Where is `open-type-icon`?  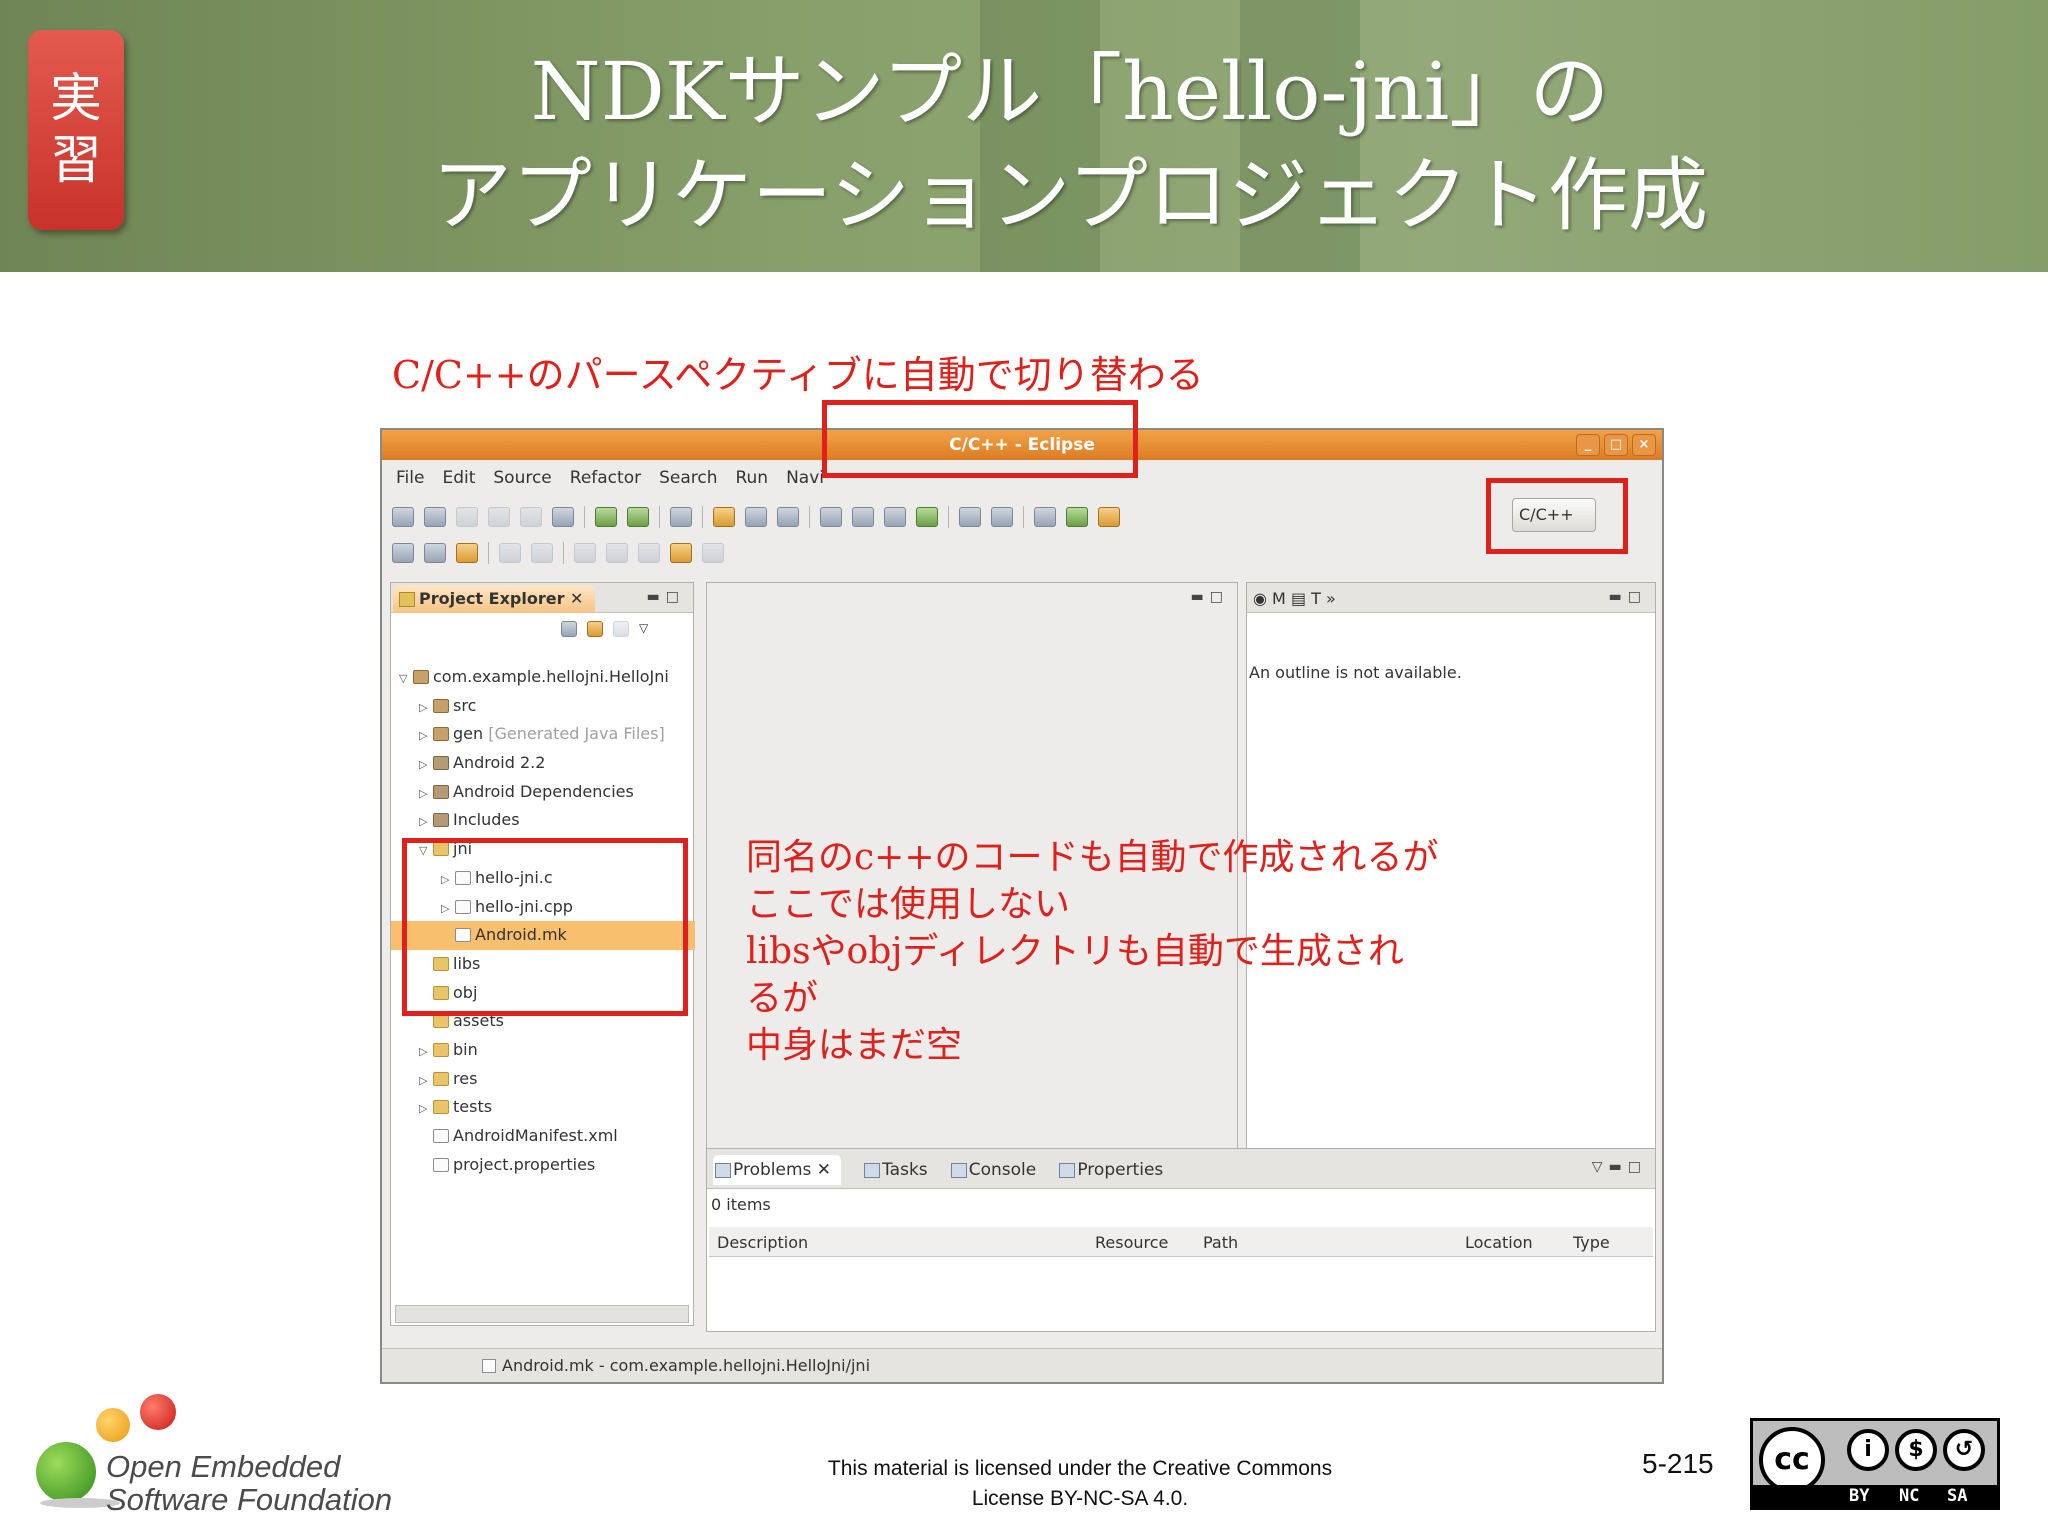 open-type-icon is located at coordinates (403, 553).